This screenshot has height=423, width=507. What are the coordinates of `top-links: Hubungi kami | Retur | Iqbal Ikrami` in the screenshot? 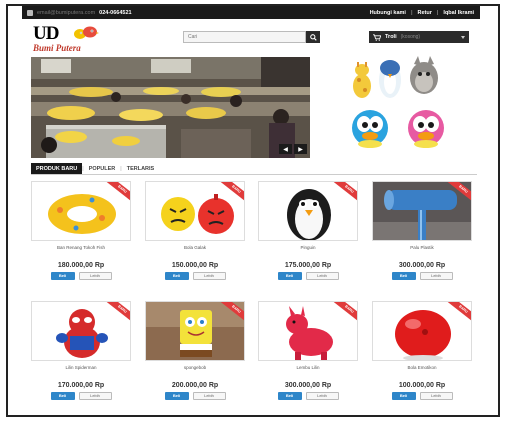 It's located at (425, 13).